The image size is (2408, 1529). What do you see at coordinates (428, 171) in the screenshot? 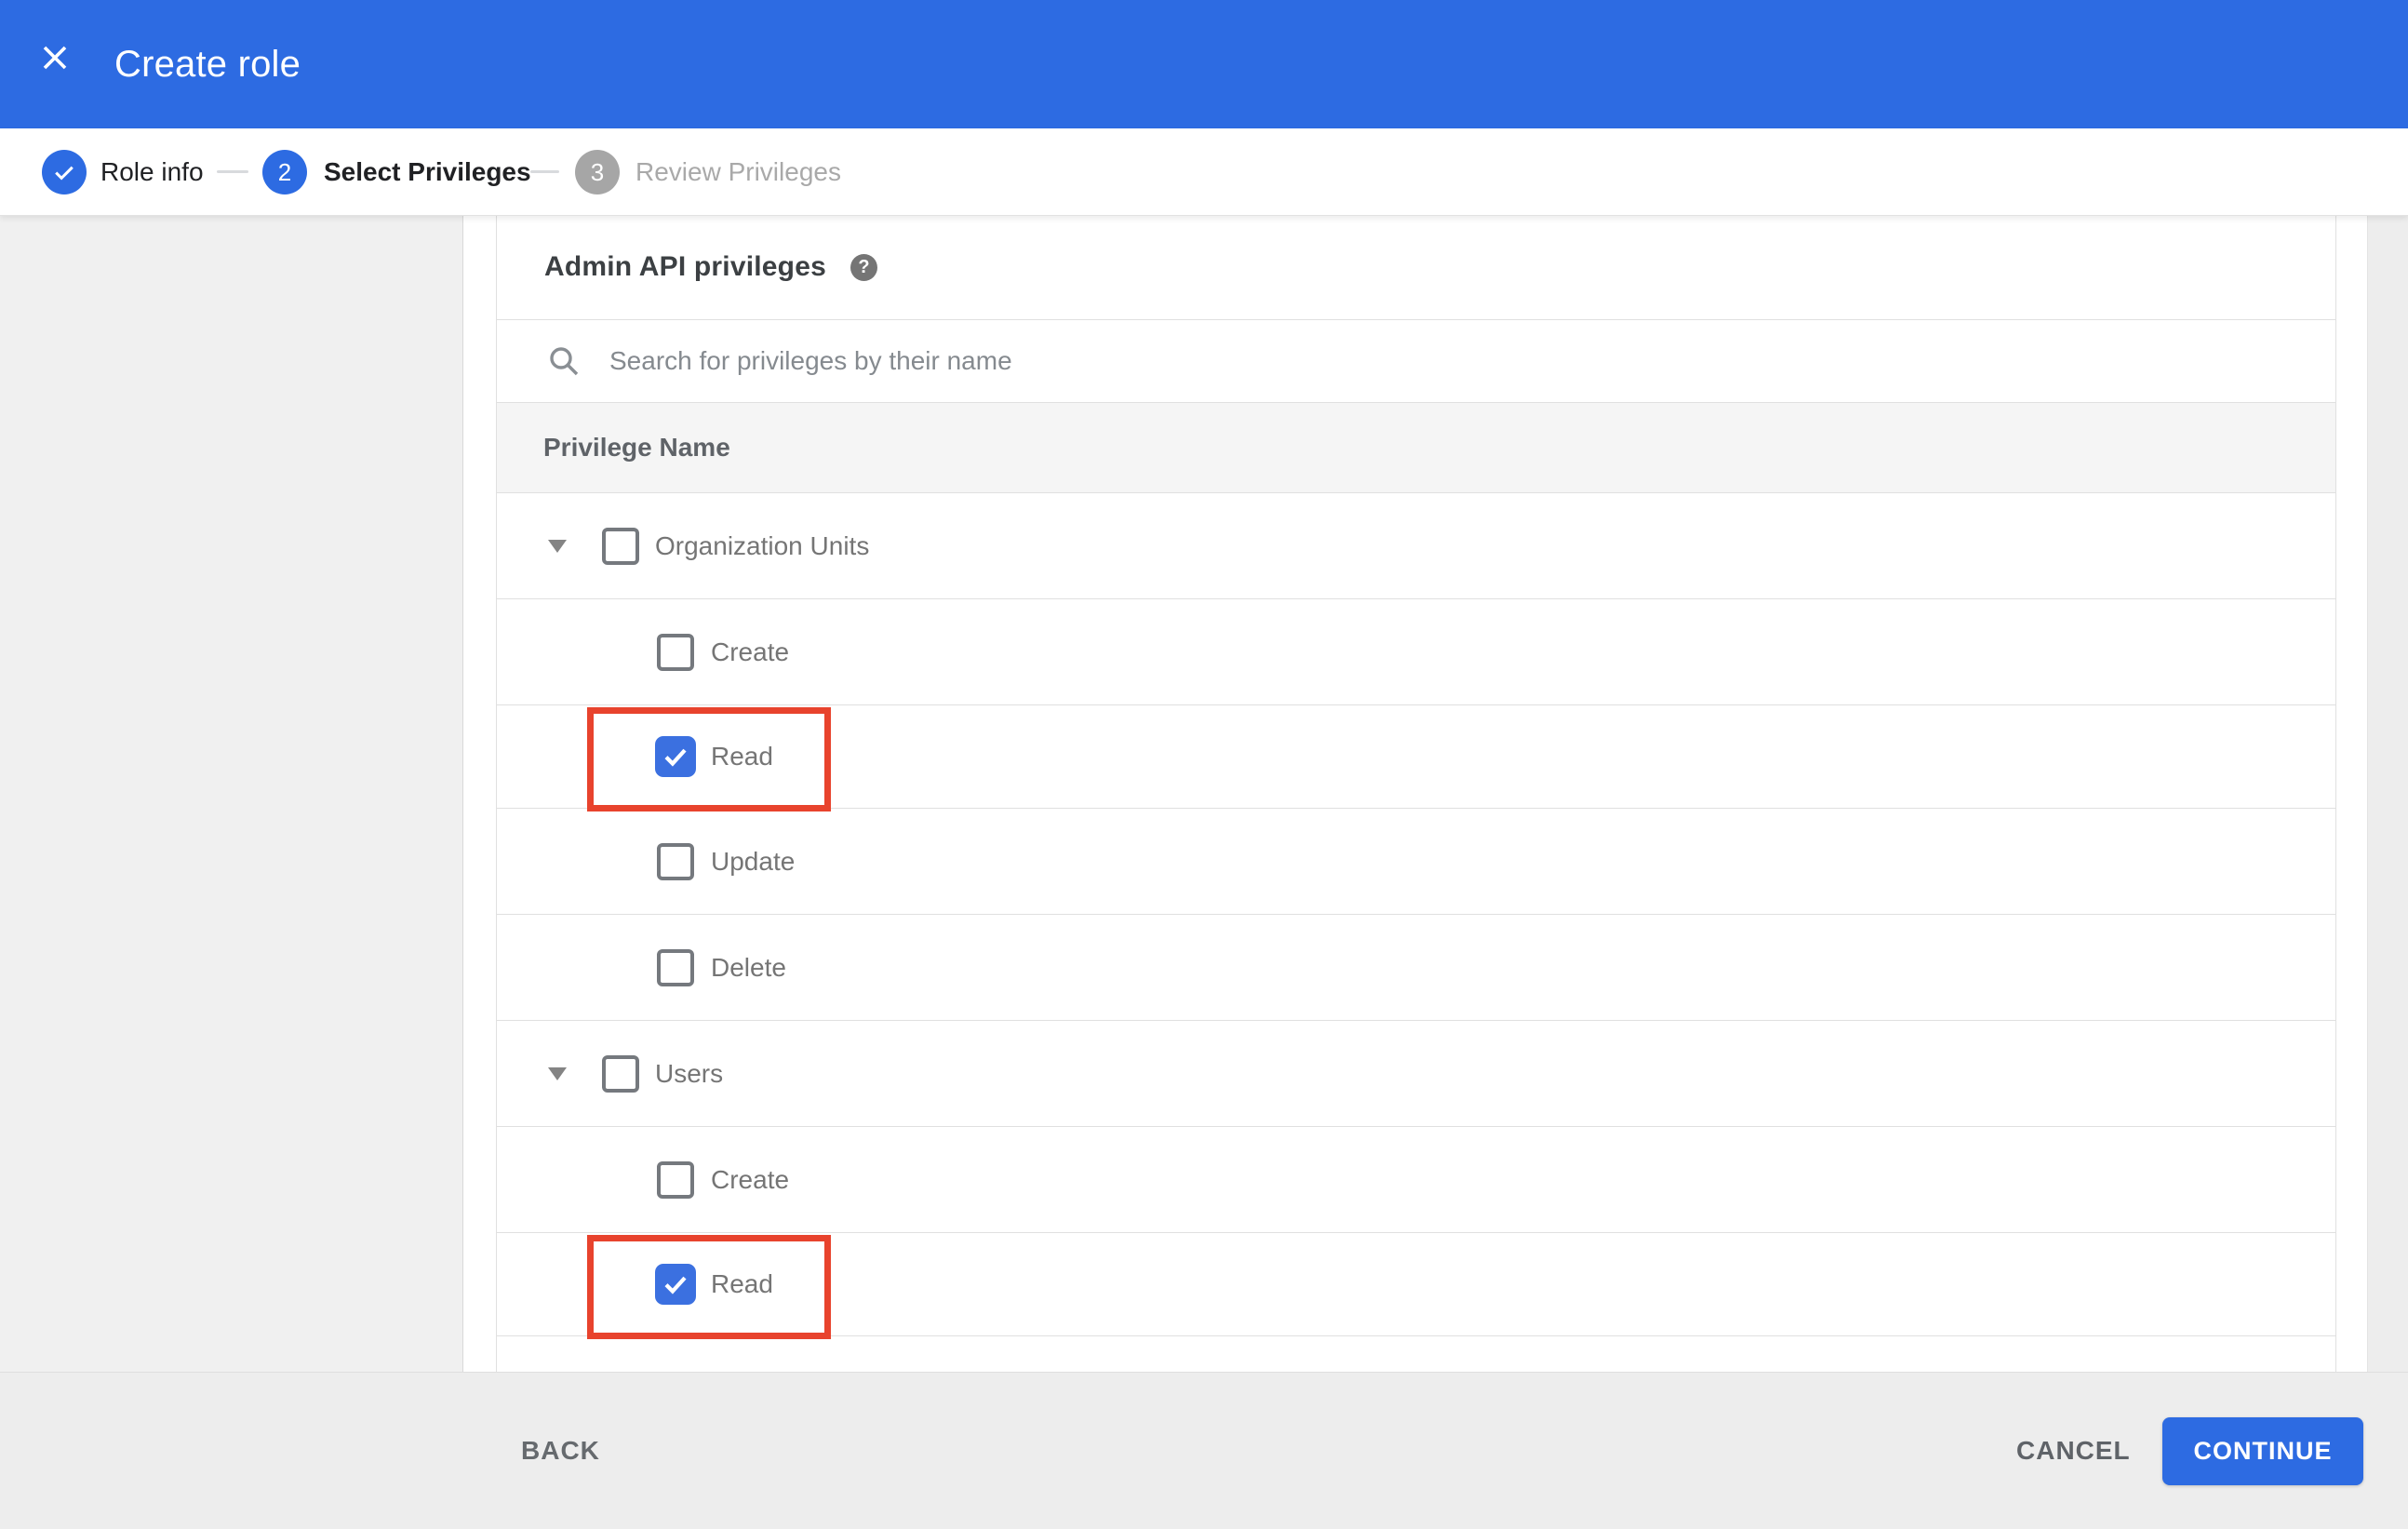
I see `step-2-label: Select Privileges` at bounding box center [428, 171].